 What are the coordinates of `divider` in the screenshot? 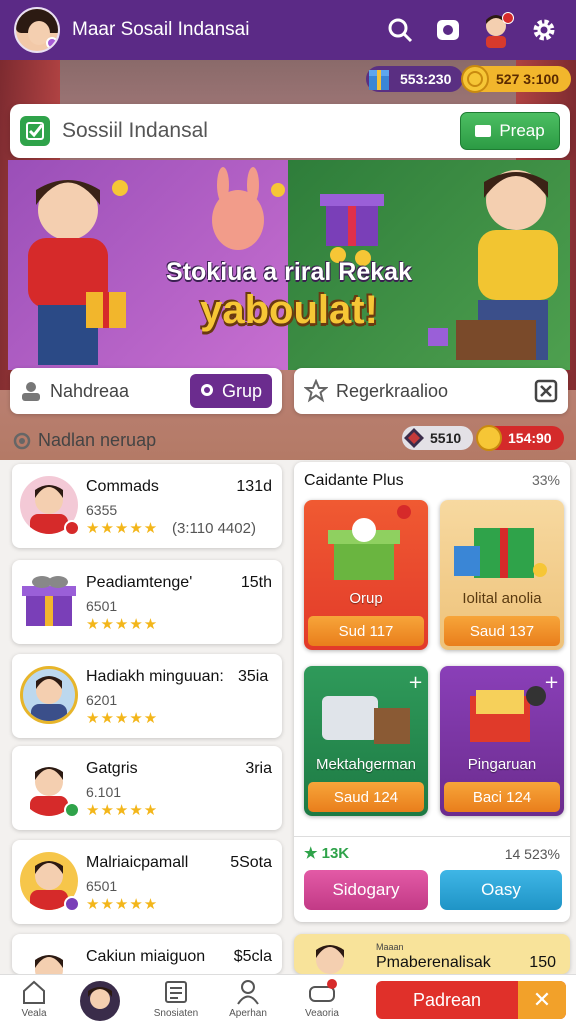 It's located at (432, 836).